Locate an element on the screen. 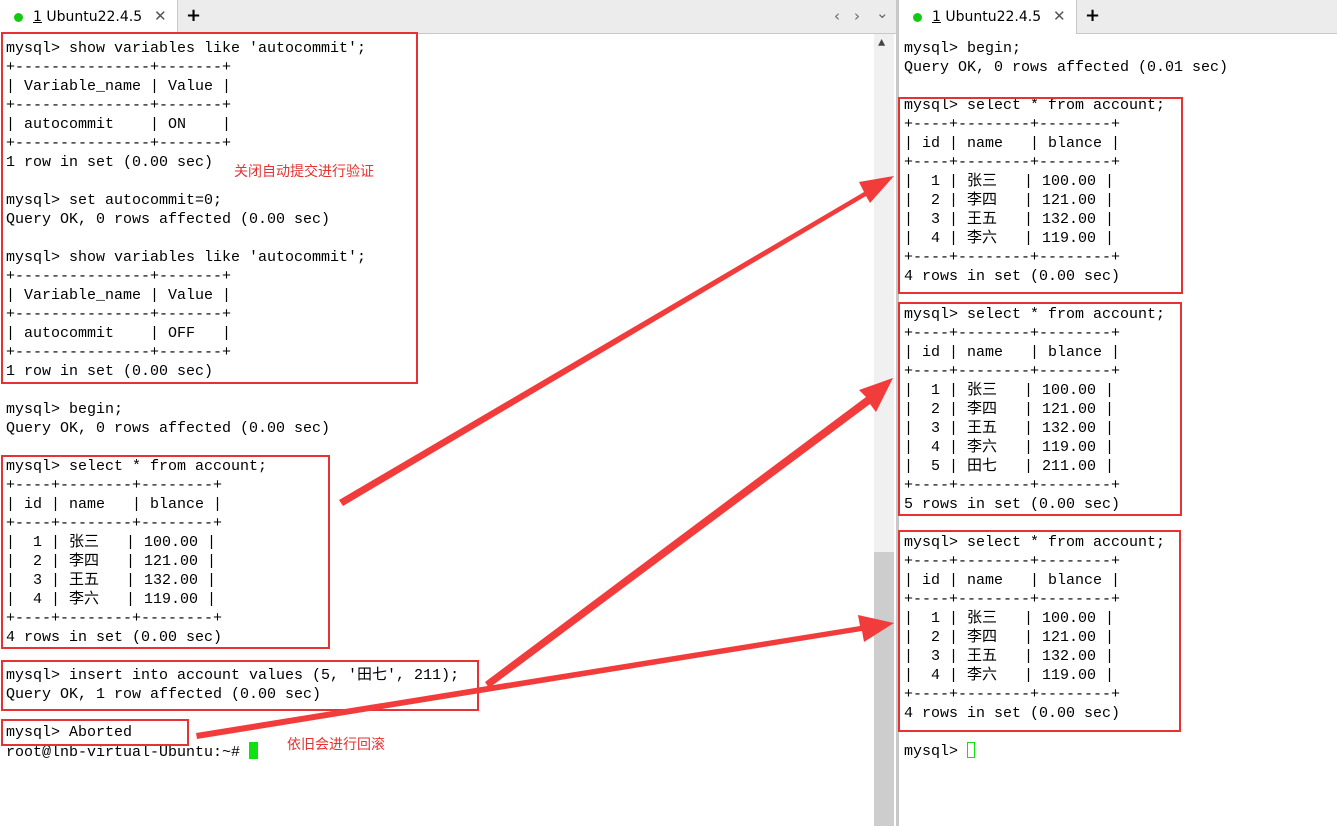 Image resolution: width=1337 pixels, height=826 pixels. left-tab-bar: 1 Ubuntu22.4.5 ✕ + ‹ › ⌄ is located at coordinates (448, 17).